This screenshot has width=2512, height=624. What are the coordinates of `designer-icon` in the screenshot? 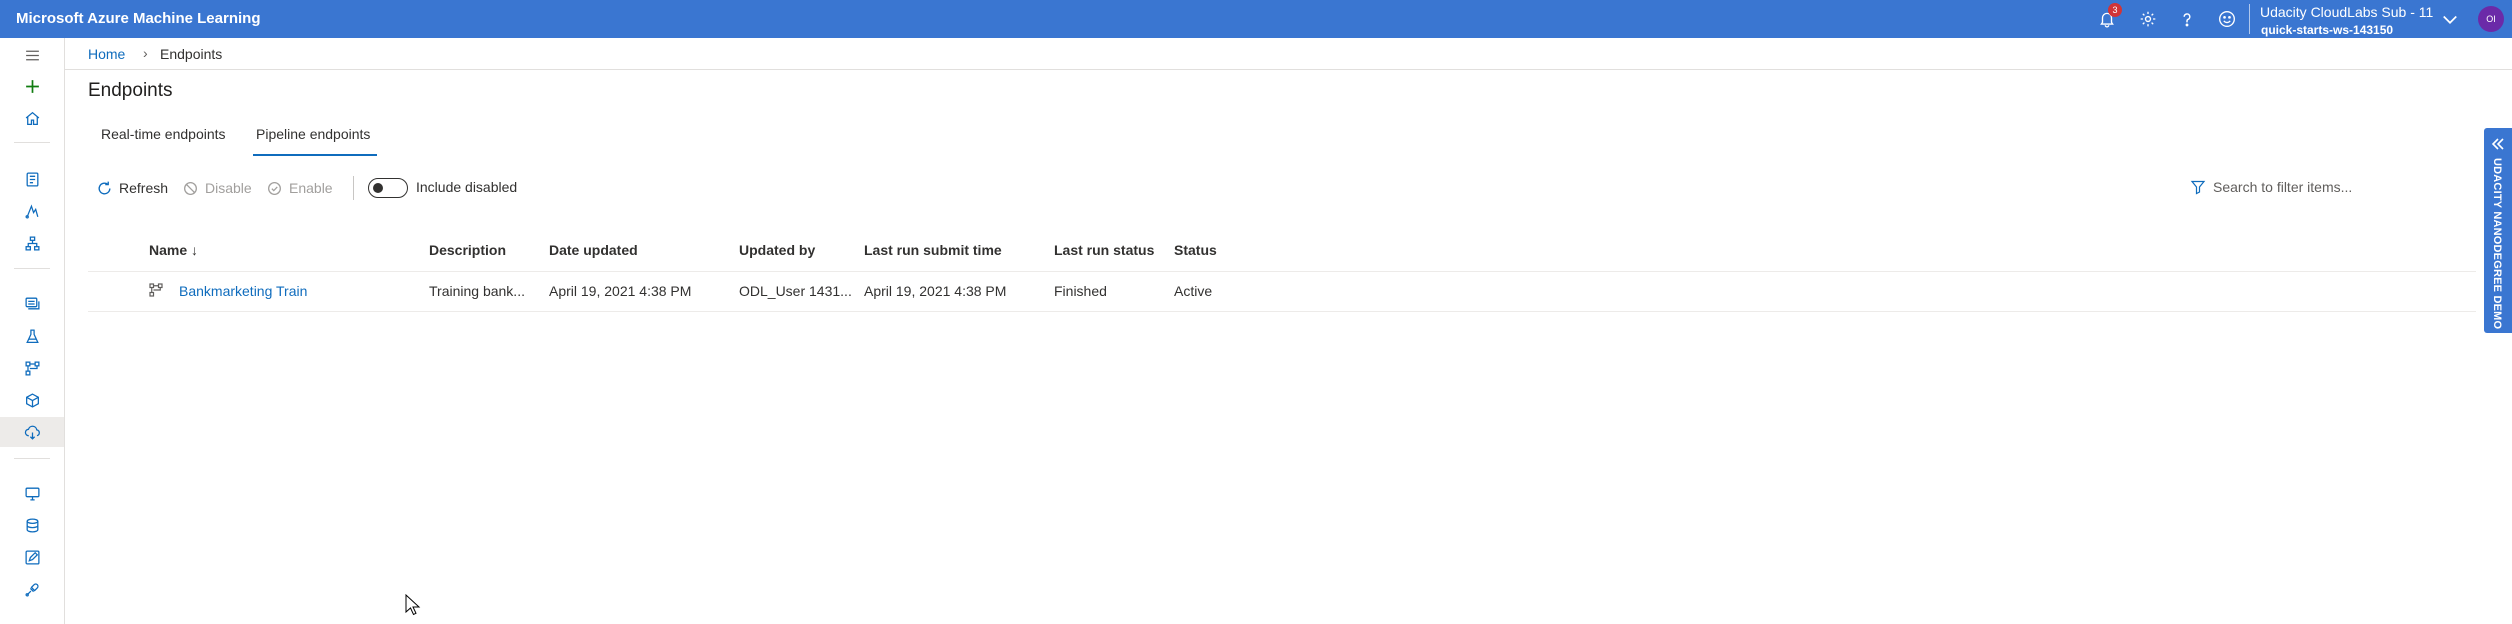 It's located at (32, 243).